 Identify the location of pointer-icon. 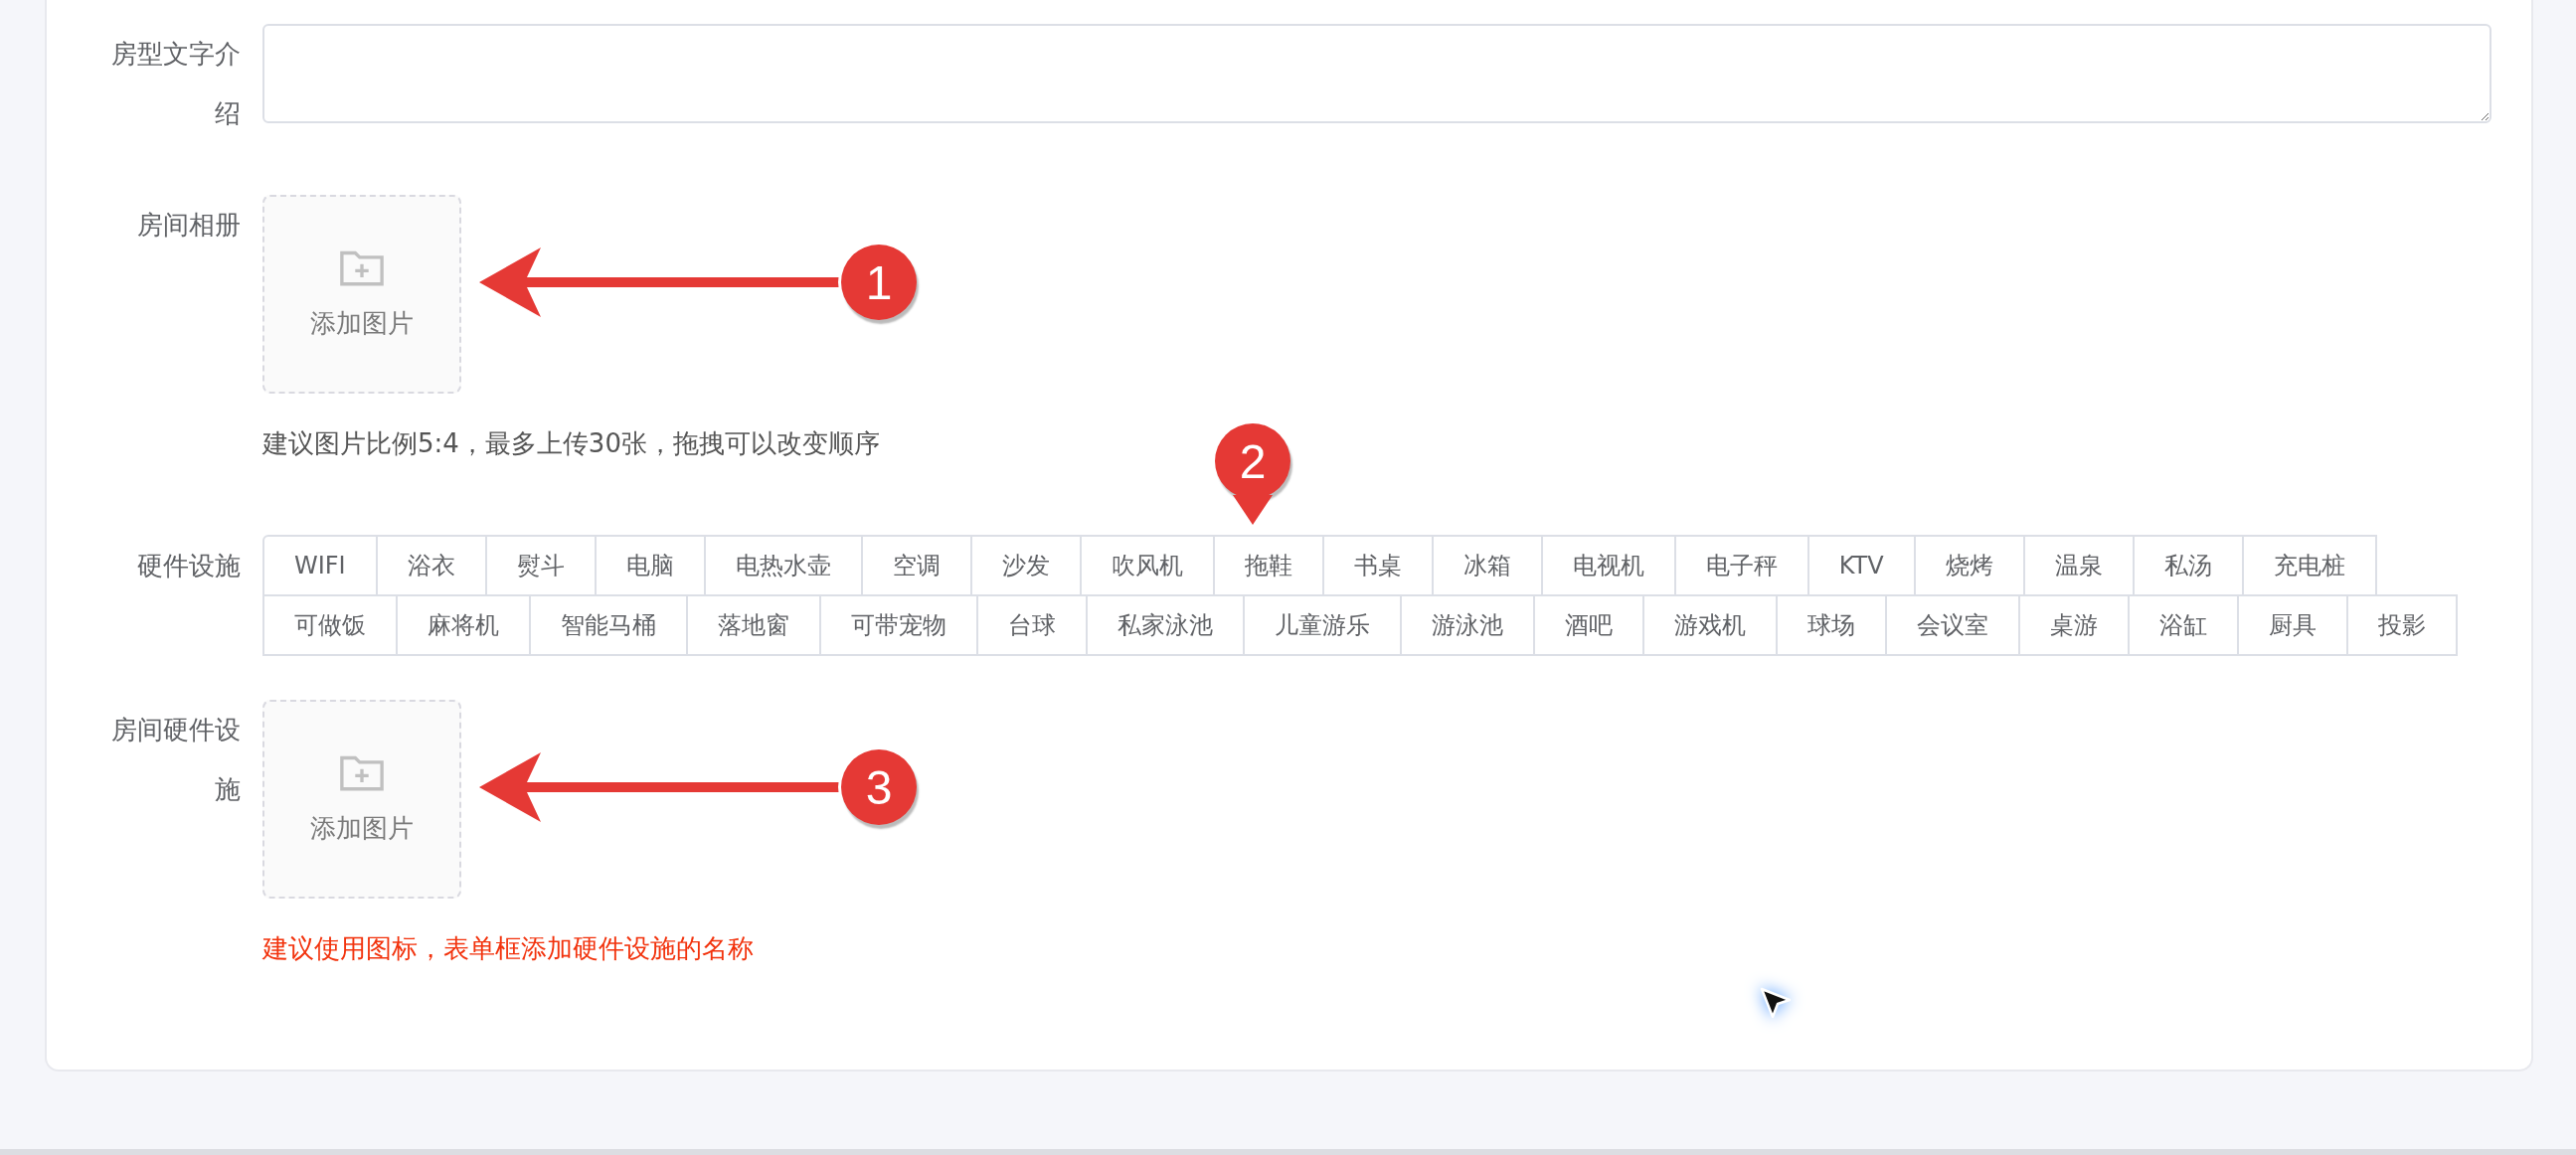
(1253, 510).